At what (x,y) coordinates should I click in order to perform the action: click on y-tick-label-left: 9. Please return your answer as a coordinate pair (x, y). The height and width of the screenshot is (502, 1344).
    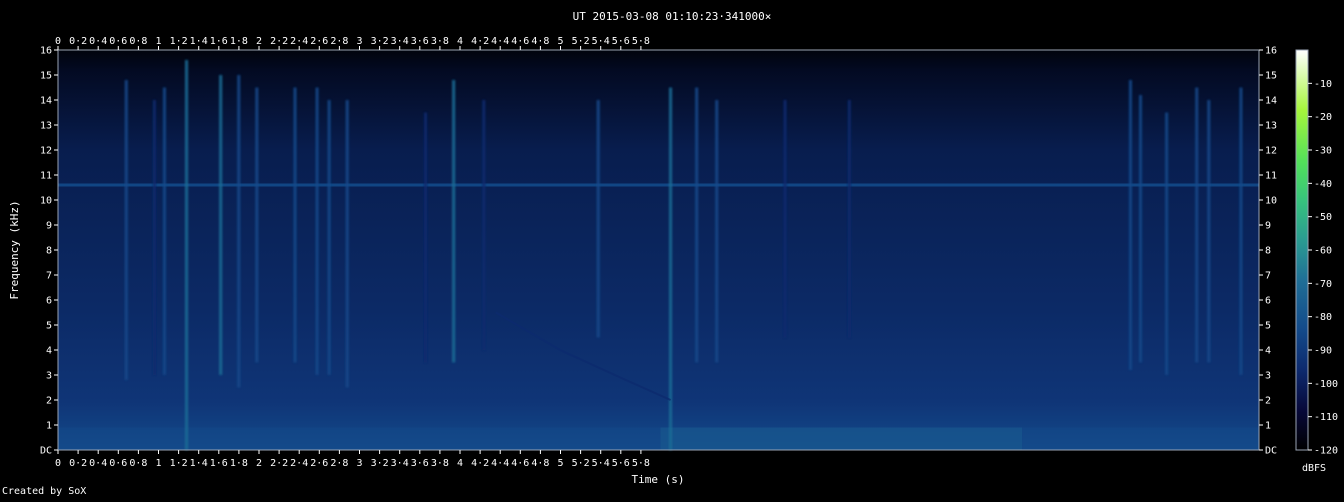
    Looking at the image, I should click on (49, 226).